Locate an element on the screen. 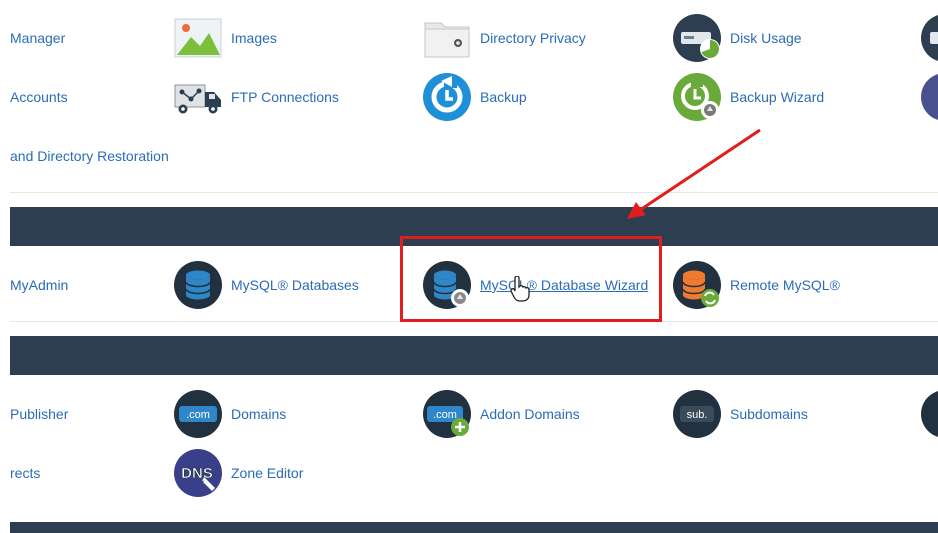  site-publisher-label: Publisher is located at coordinates (39, 414).